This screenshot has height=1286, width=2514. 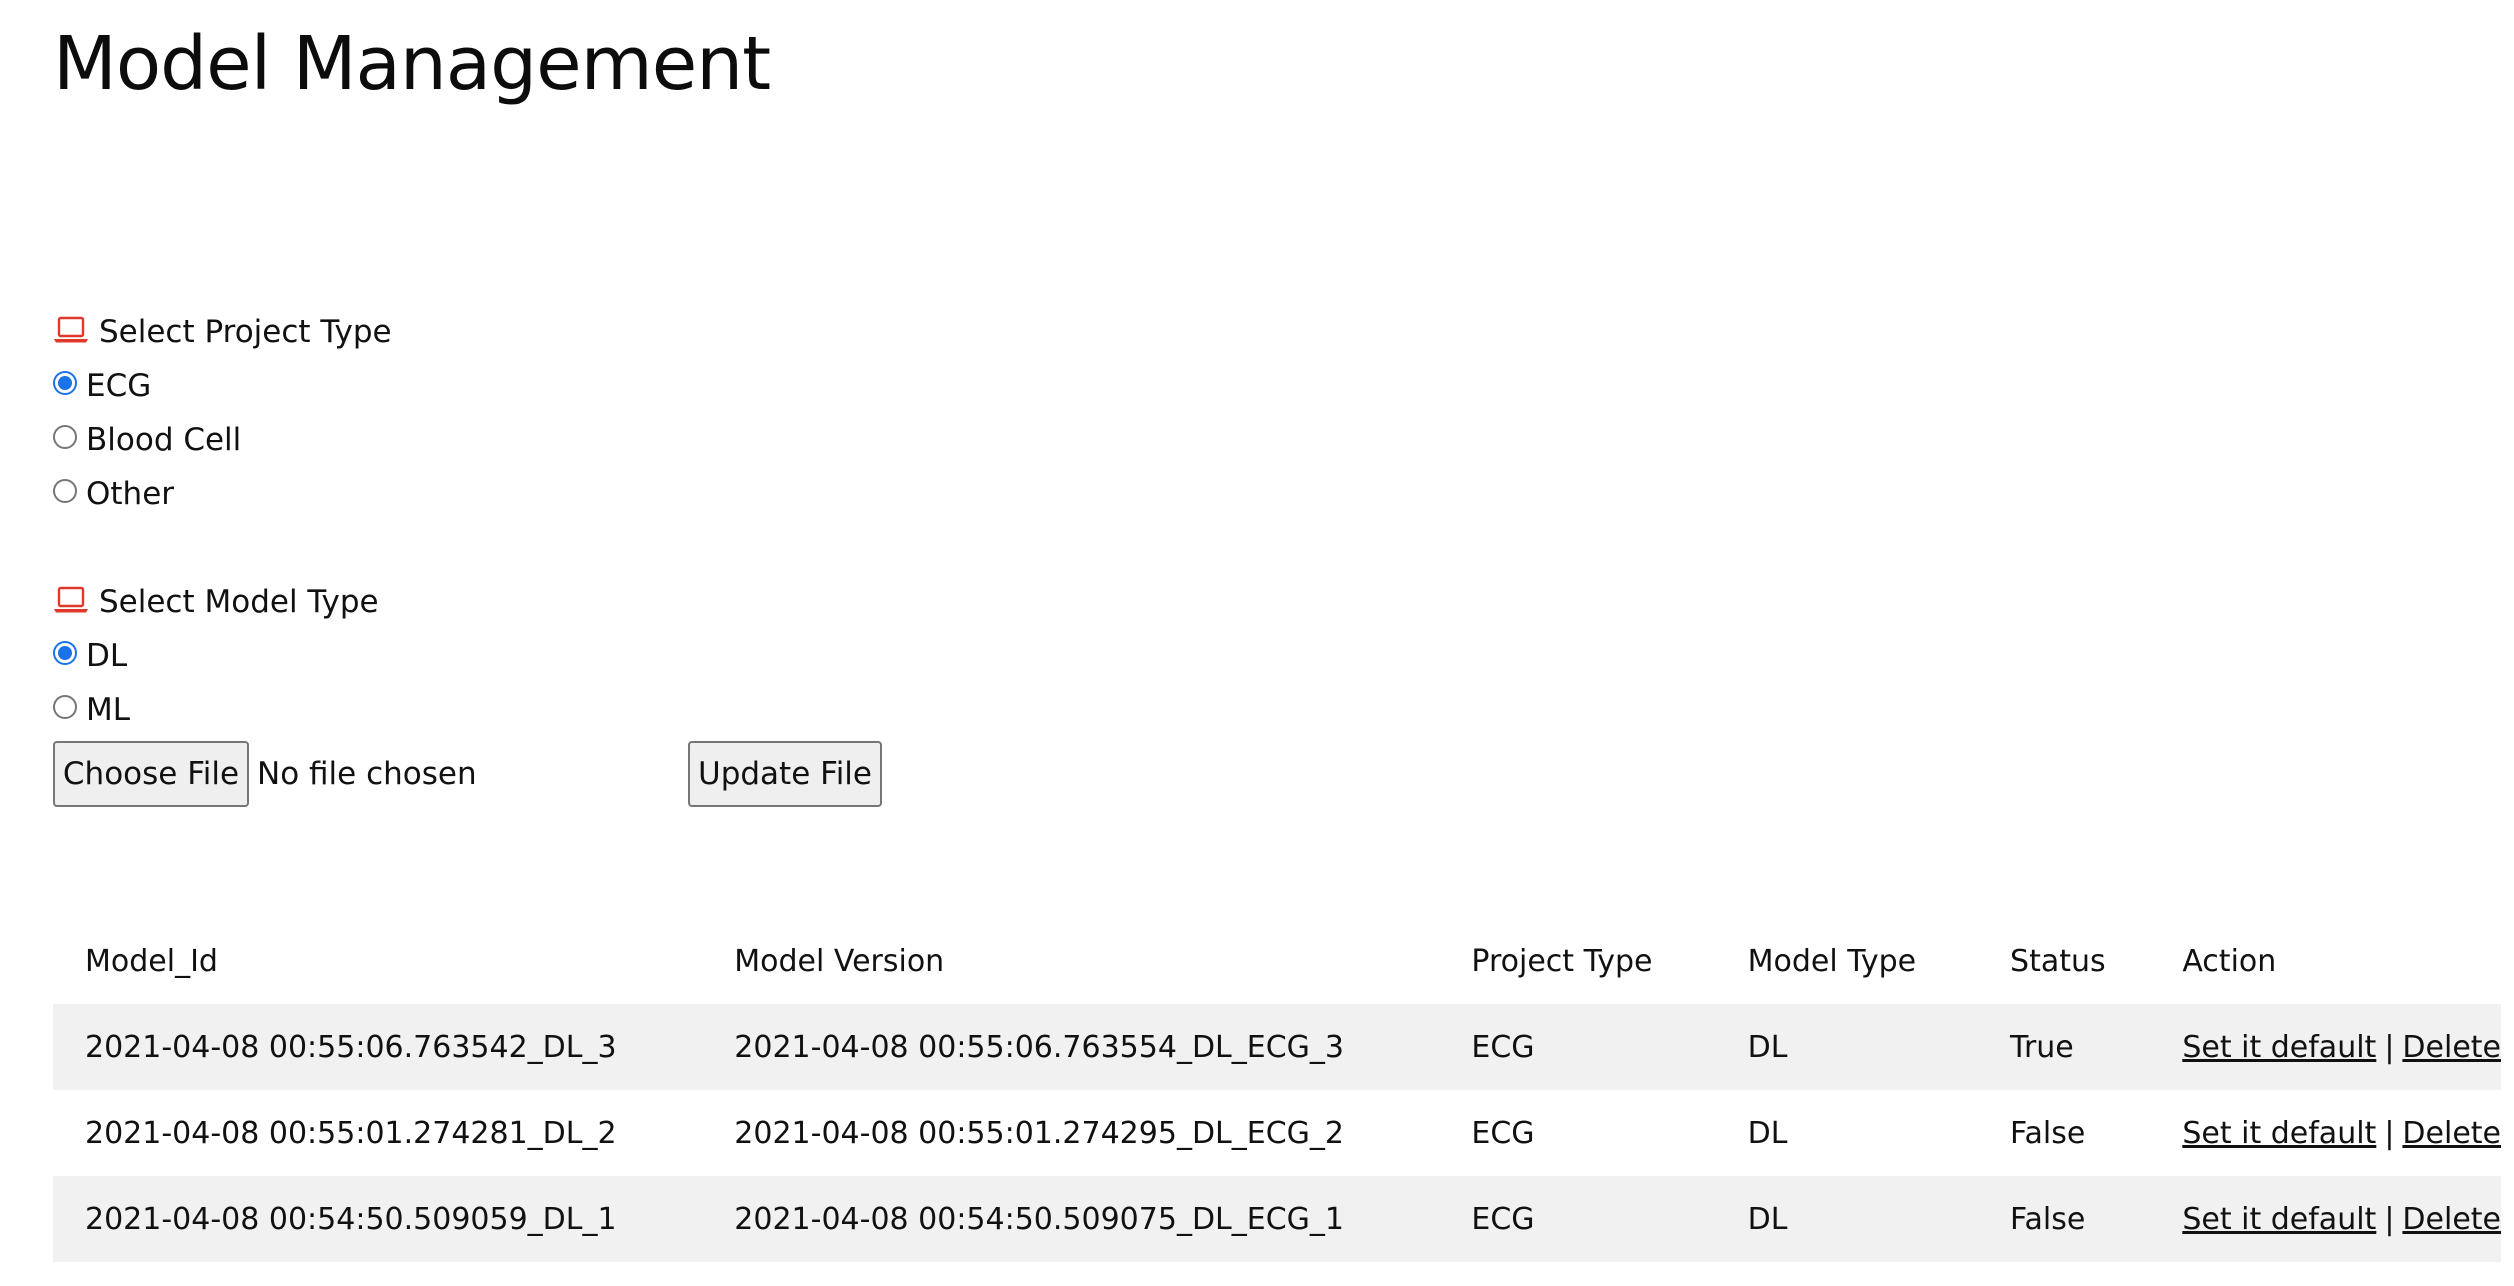 I want to click on cell-model-id: 2021-04-08 00:55:01.274281_DL_2, so click(x=351, y=1133).